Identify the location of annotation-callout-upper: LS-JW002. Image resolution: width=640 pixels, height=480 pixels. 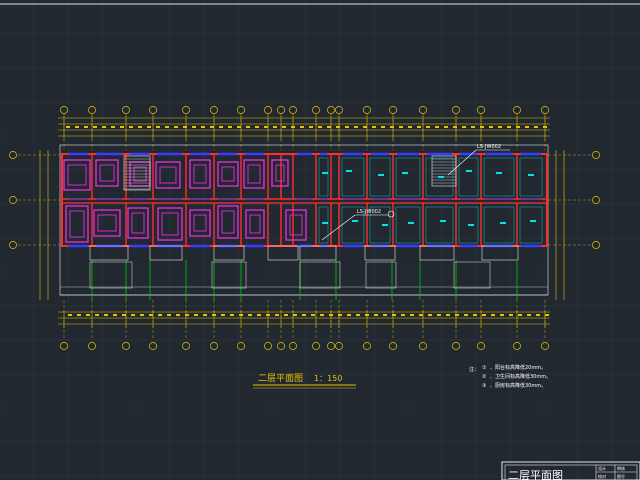
(478, 160).